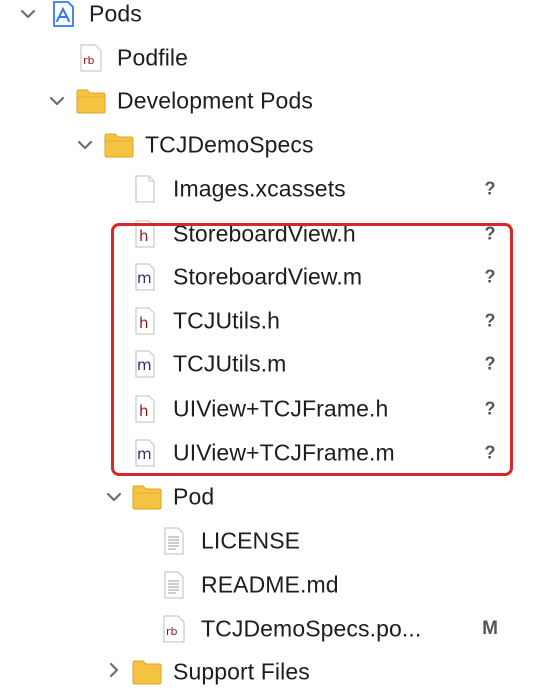 Image resolution: width=534 pixels, height=694 pixels. I want to click on tree-label: UIView+TCJFrame.h, so click(281, 408).